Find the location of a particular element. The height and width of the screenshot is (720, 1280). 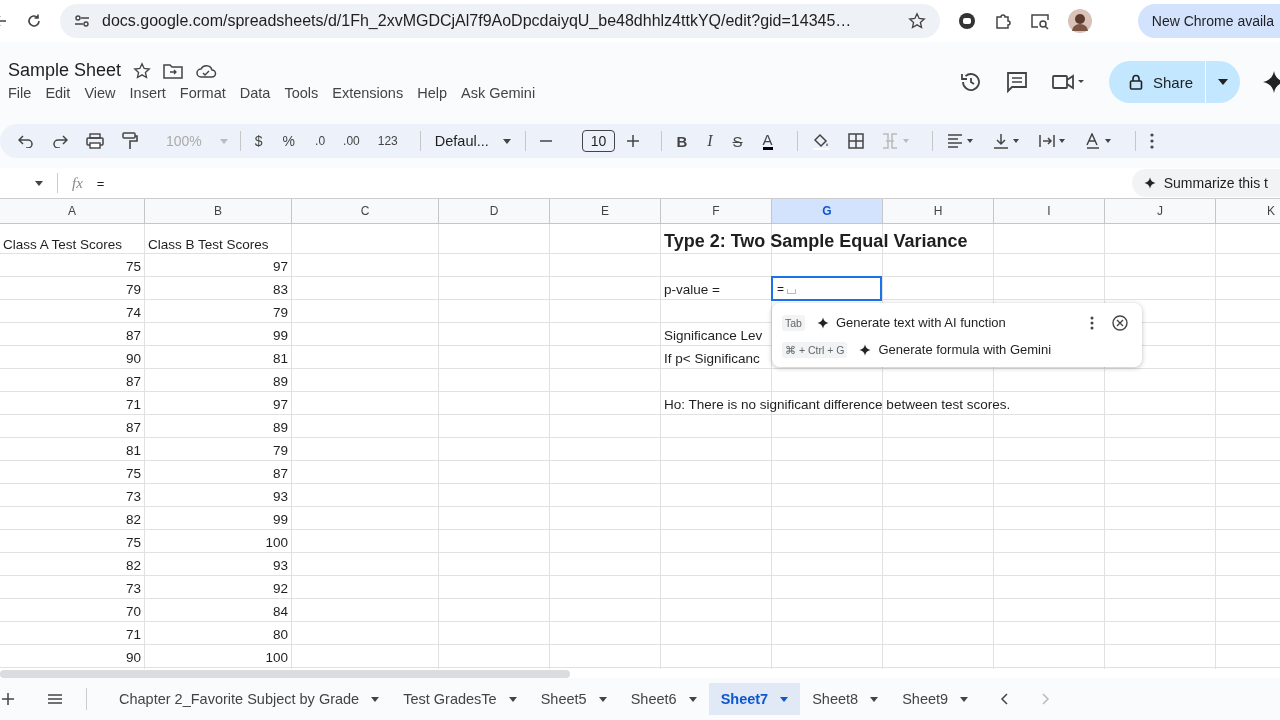

align-icon is located at coordinates (960, 141).